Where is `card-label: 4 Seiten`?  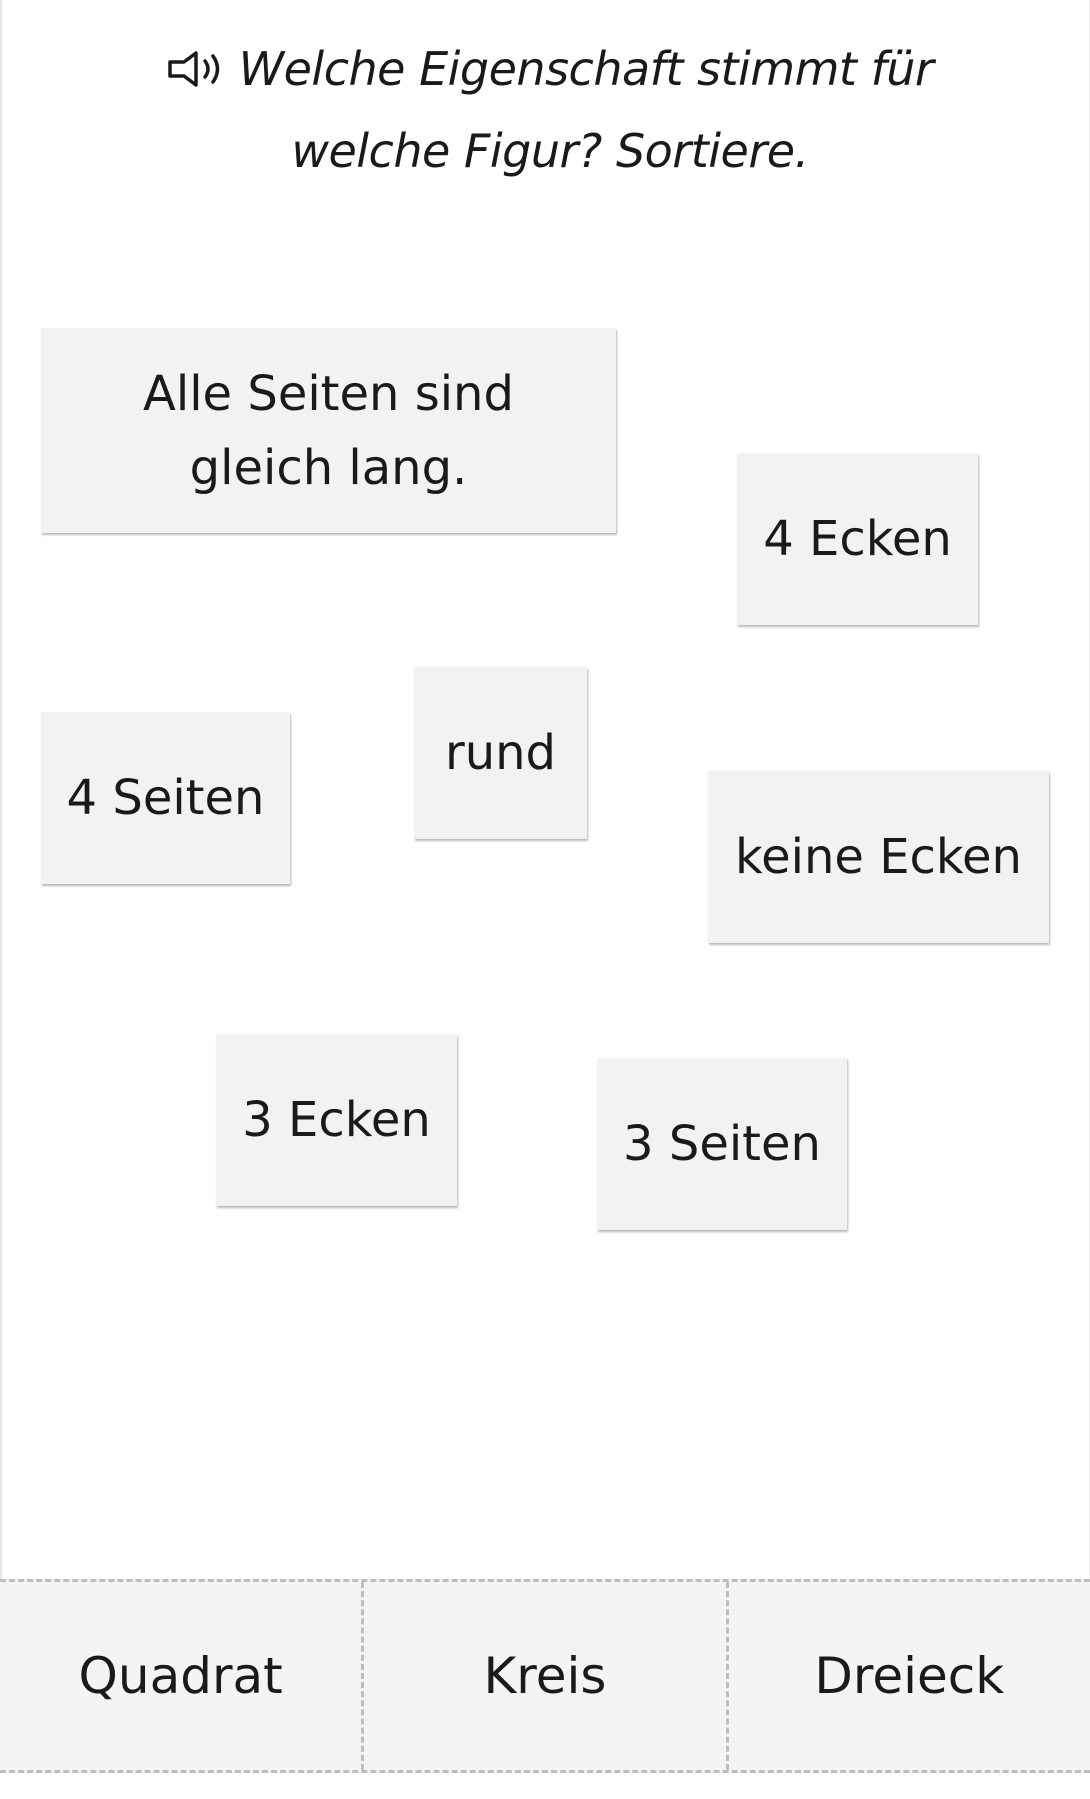 card-label: 4 Seiten is located at coordinates (165, 798).